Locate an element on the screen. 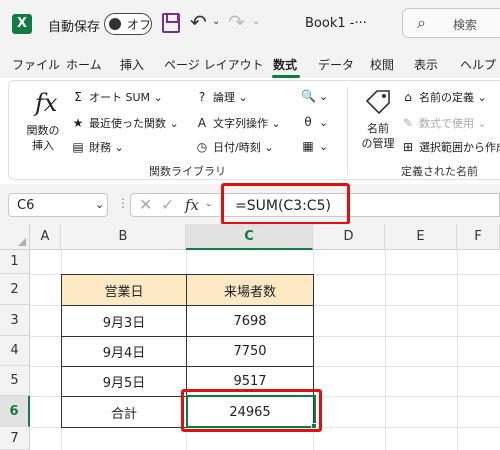 The image size is (500, 450). lookup-button: 🔍 ⌄ is located at coordinates (314, 96).